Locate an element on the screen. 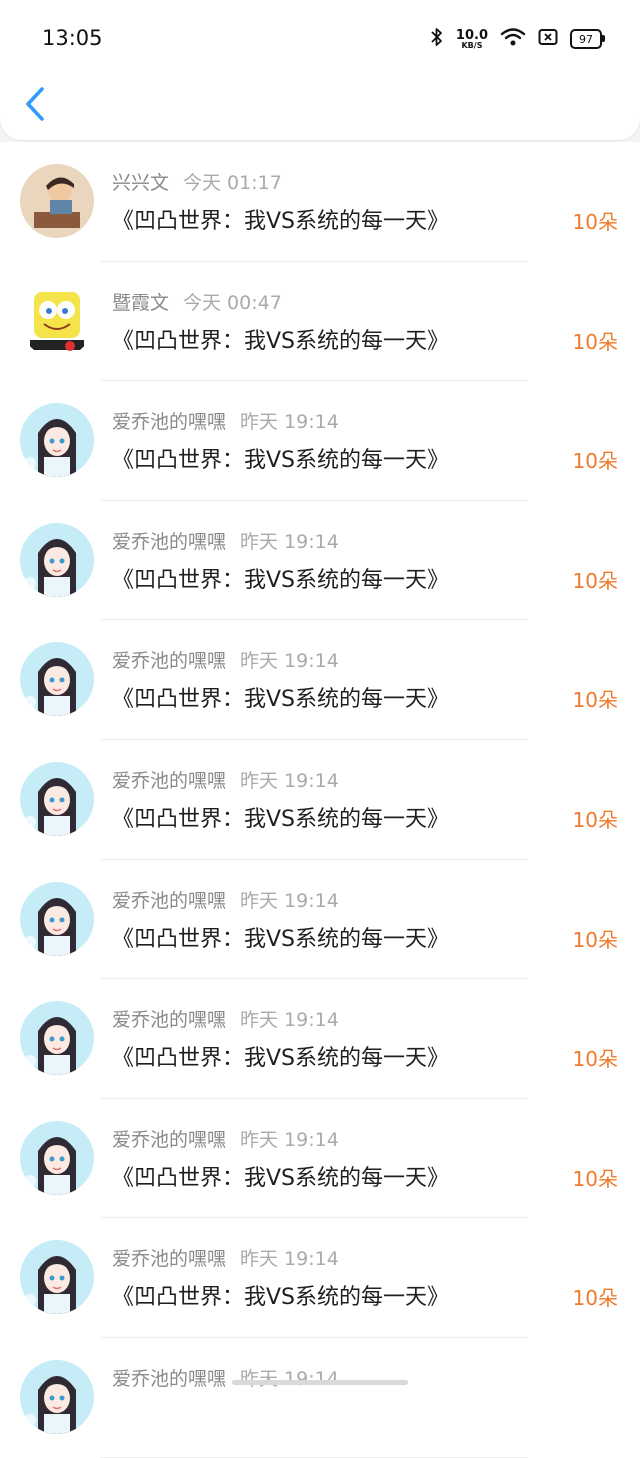 The width and height of the screenshot is (640, 1458). record-meta: 兴兴文 今天 01:17 is located at coordinates (197, 181).